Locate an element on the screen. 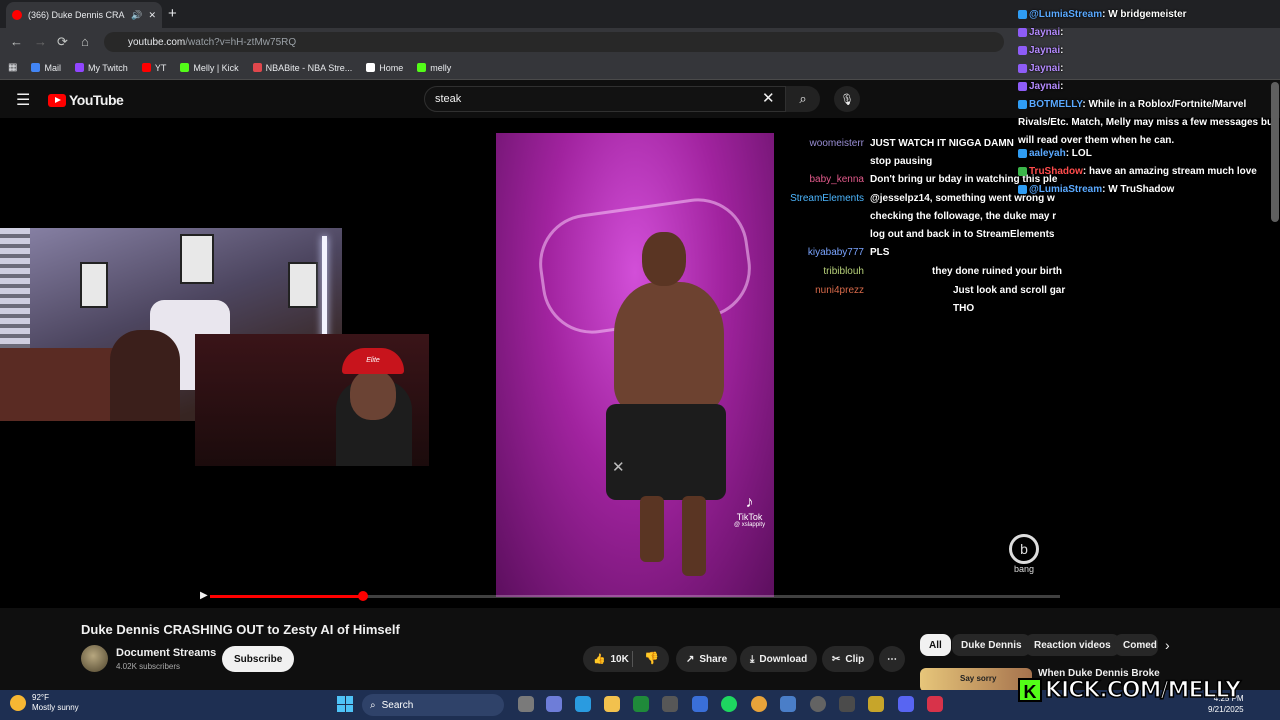 This screenshot has width=1280, height=720. audio-icon: 🔊 is located at coordinates (136, 15).